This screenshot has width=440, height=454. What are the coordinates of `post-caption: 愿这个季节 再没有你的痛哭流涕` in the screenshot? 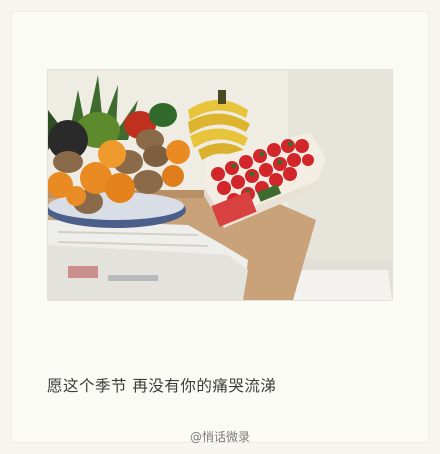 It's located at (162, 386).